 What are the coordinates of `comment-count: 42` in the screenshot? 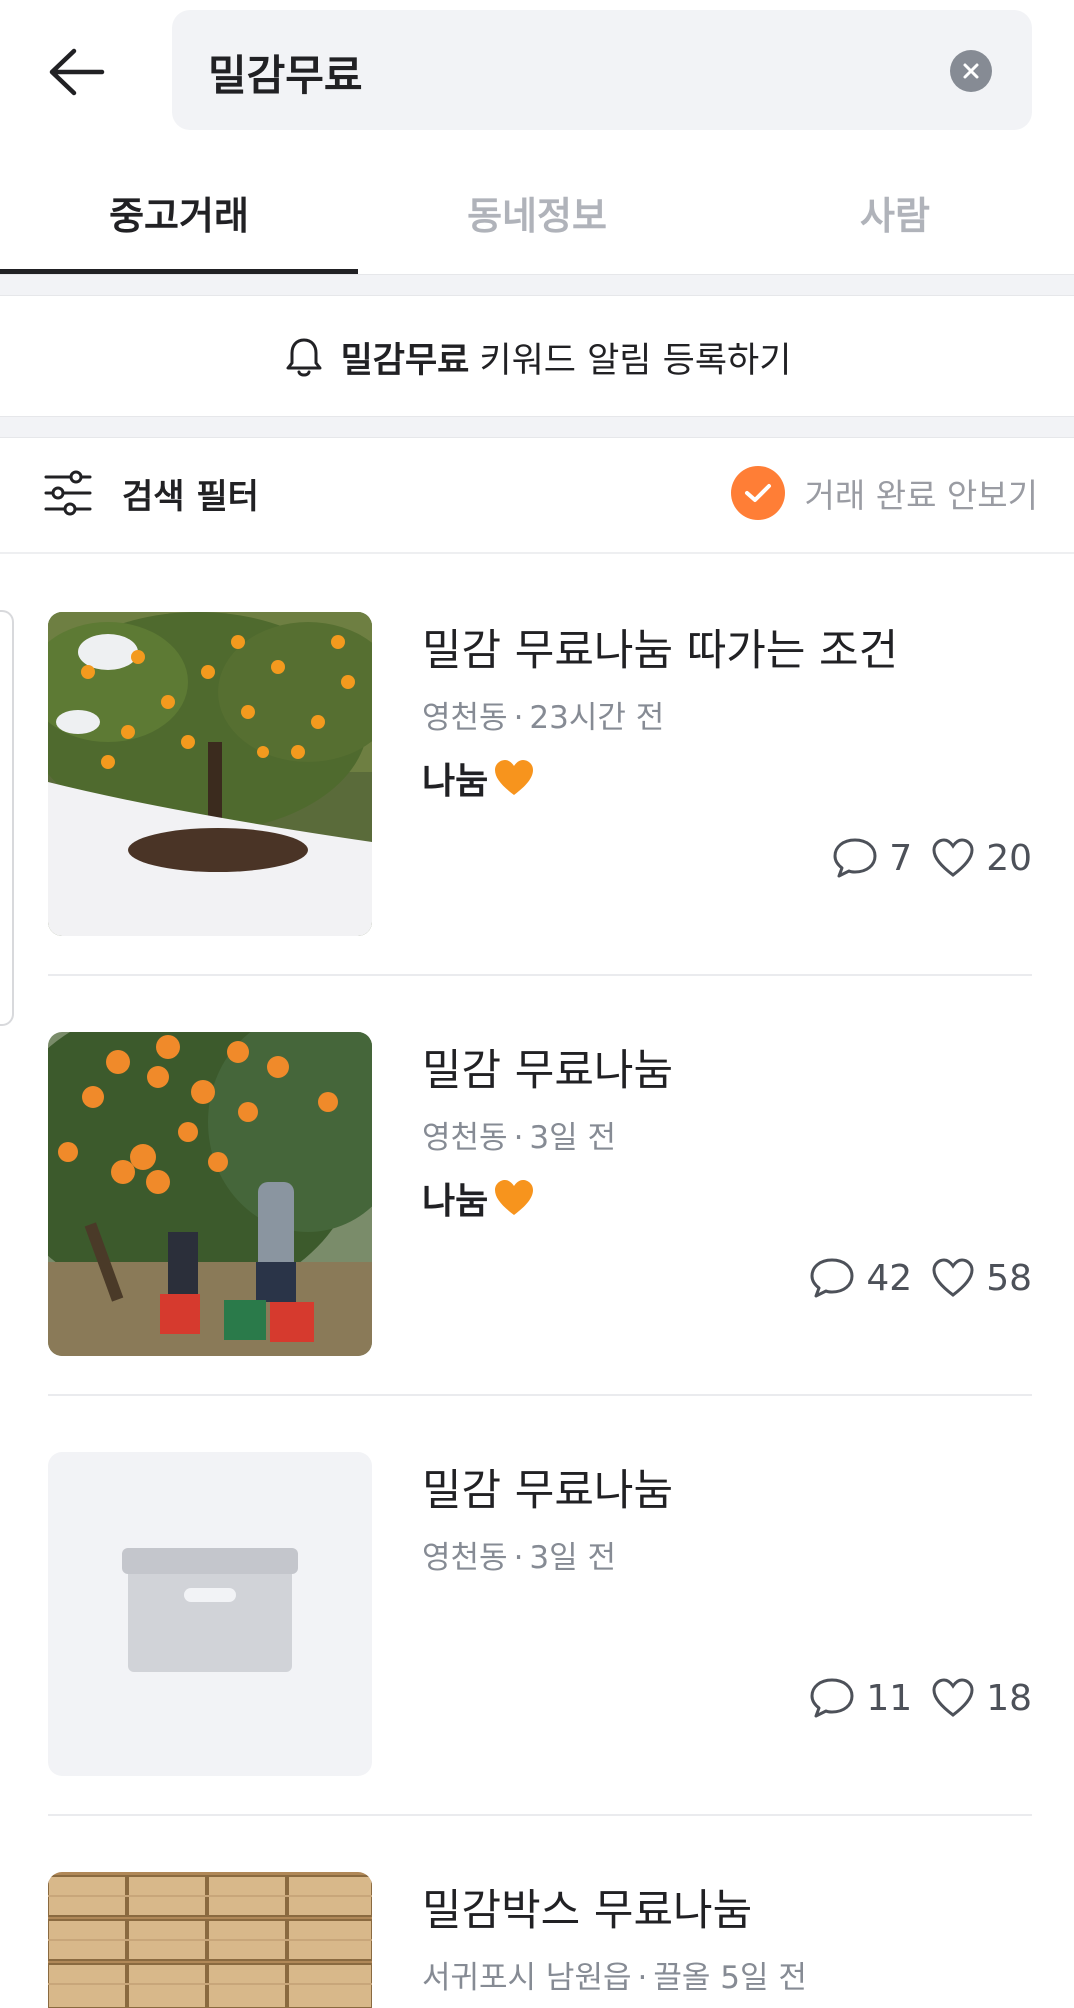 It's located at (889, 1278).